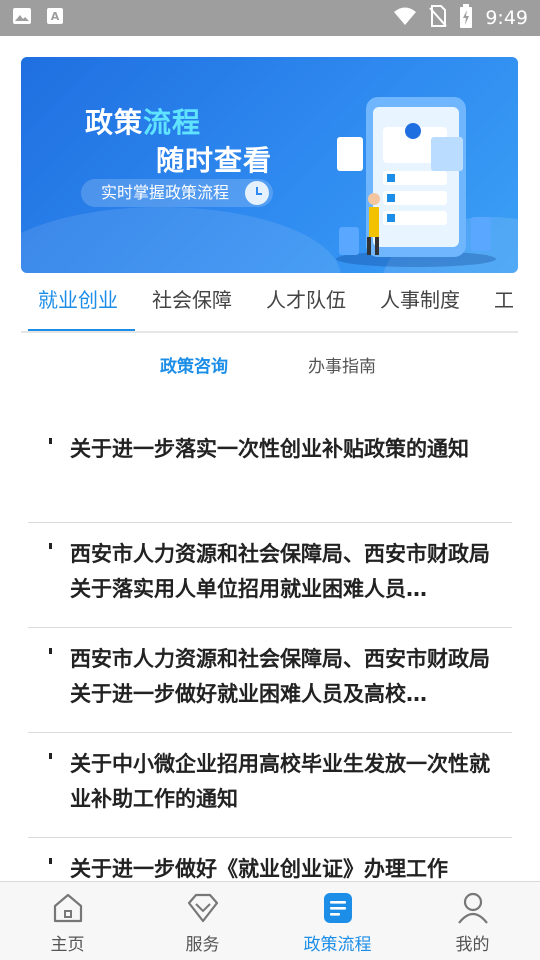 This screenshot has height=960, width=540. I want to click on nav-policy-process: 政策流程, so click(337, 921).